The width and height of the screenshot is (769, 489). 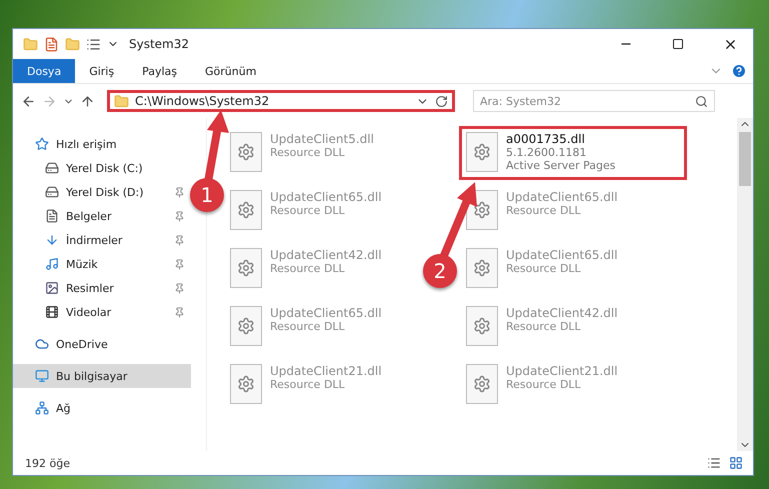 I want to click on pictures-icon, so click(x=52, y=288).